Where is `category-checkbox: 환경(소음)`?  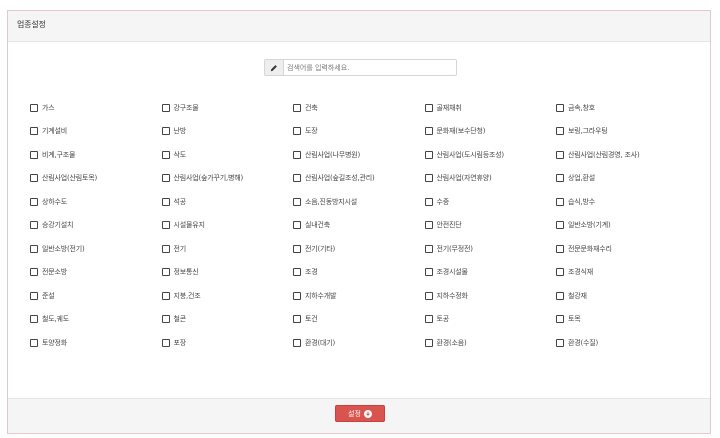
category-checkbox: 환경(소음) is located at coordinates (490, 343).